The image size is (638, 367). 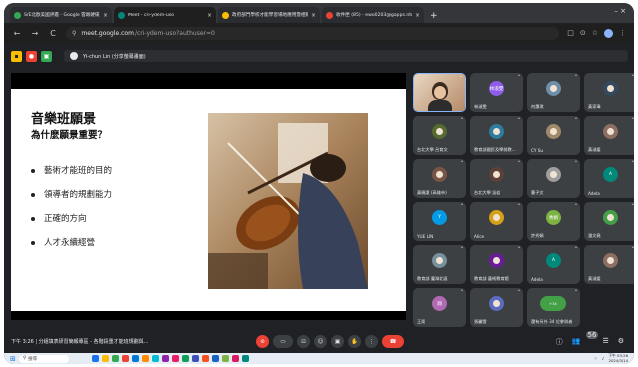 I want to click on site-info-icon: ⚲, so click(x=74, y=33).